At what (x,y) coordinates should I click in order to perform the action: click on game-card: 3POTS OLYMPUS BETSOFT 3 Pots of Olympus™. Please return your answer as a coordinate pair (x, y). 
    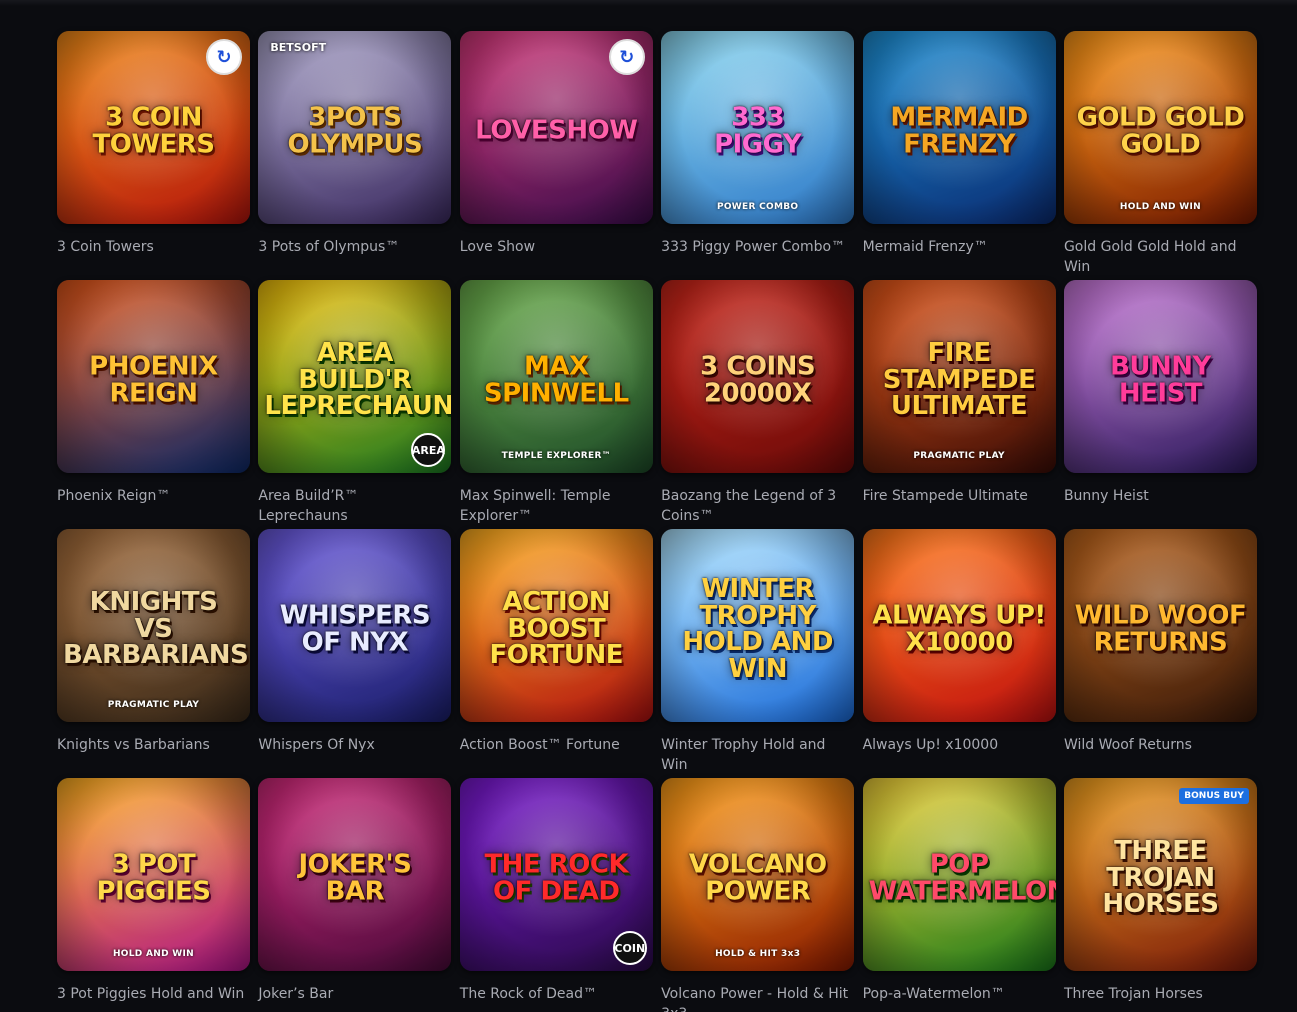
    Looking at the image, I should click on (355, 155).